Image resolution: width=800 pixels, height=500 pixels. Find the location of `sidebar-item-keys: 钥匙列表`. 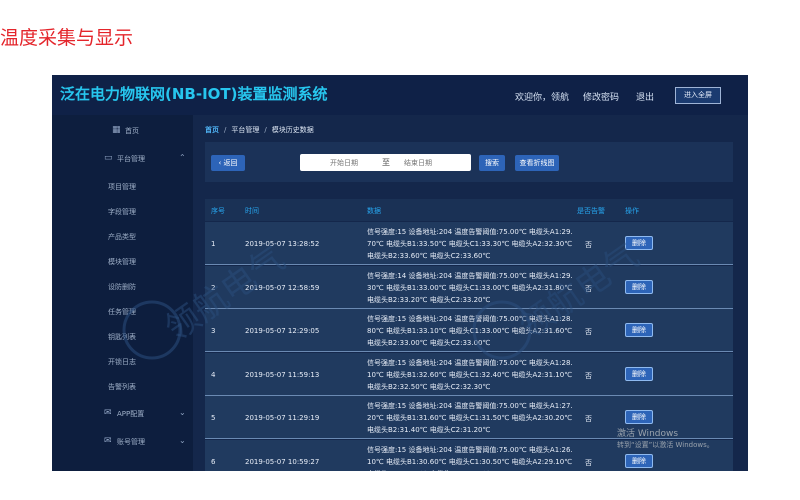

sidebar-item-keys: 钥匙列表 is located at coordinates (122, 337).